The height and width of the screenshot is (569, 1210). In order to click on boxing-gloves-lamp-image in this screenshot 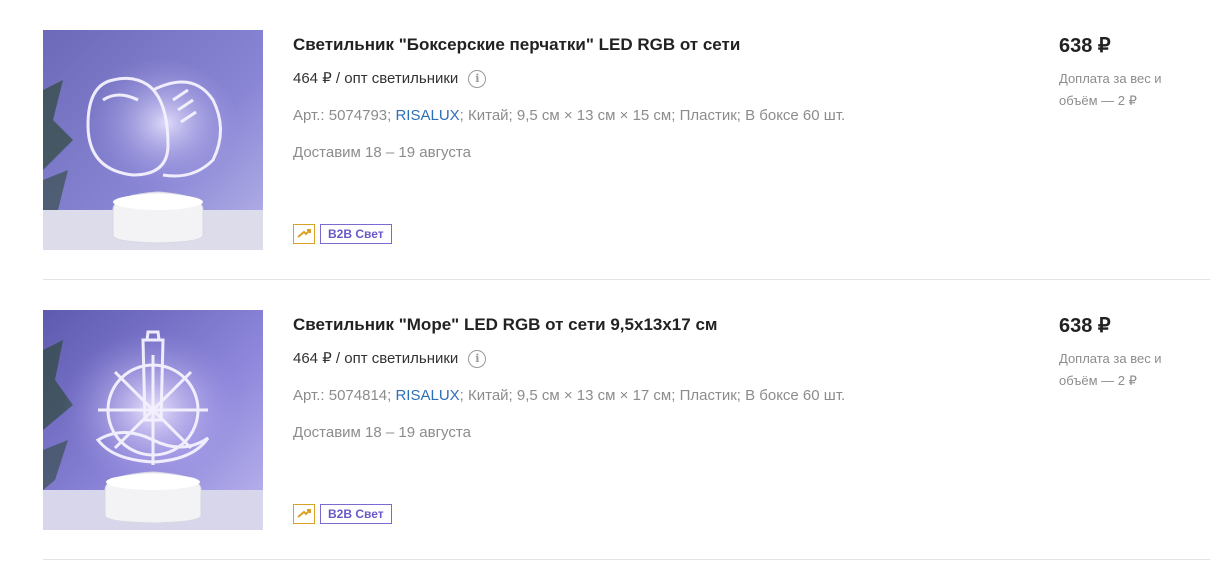, I will do `click(153, 140)`.